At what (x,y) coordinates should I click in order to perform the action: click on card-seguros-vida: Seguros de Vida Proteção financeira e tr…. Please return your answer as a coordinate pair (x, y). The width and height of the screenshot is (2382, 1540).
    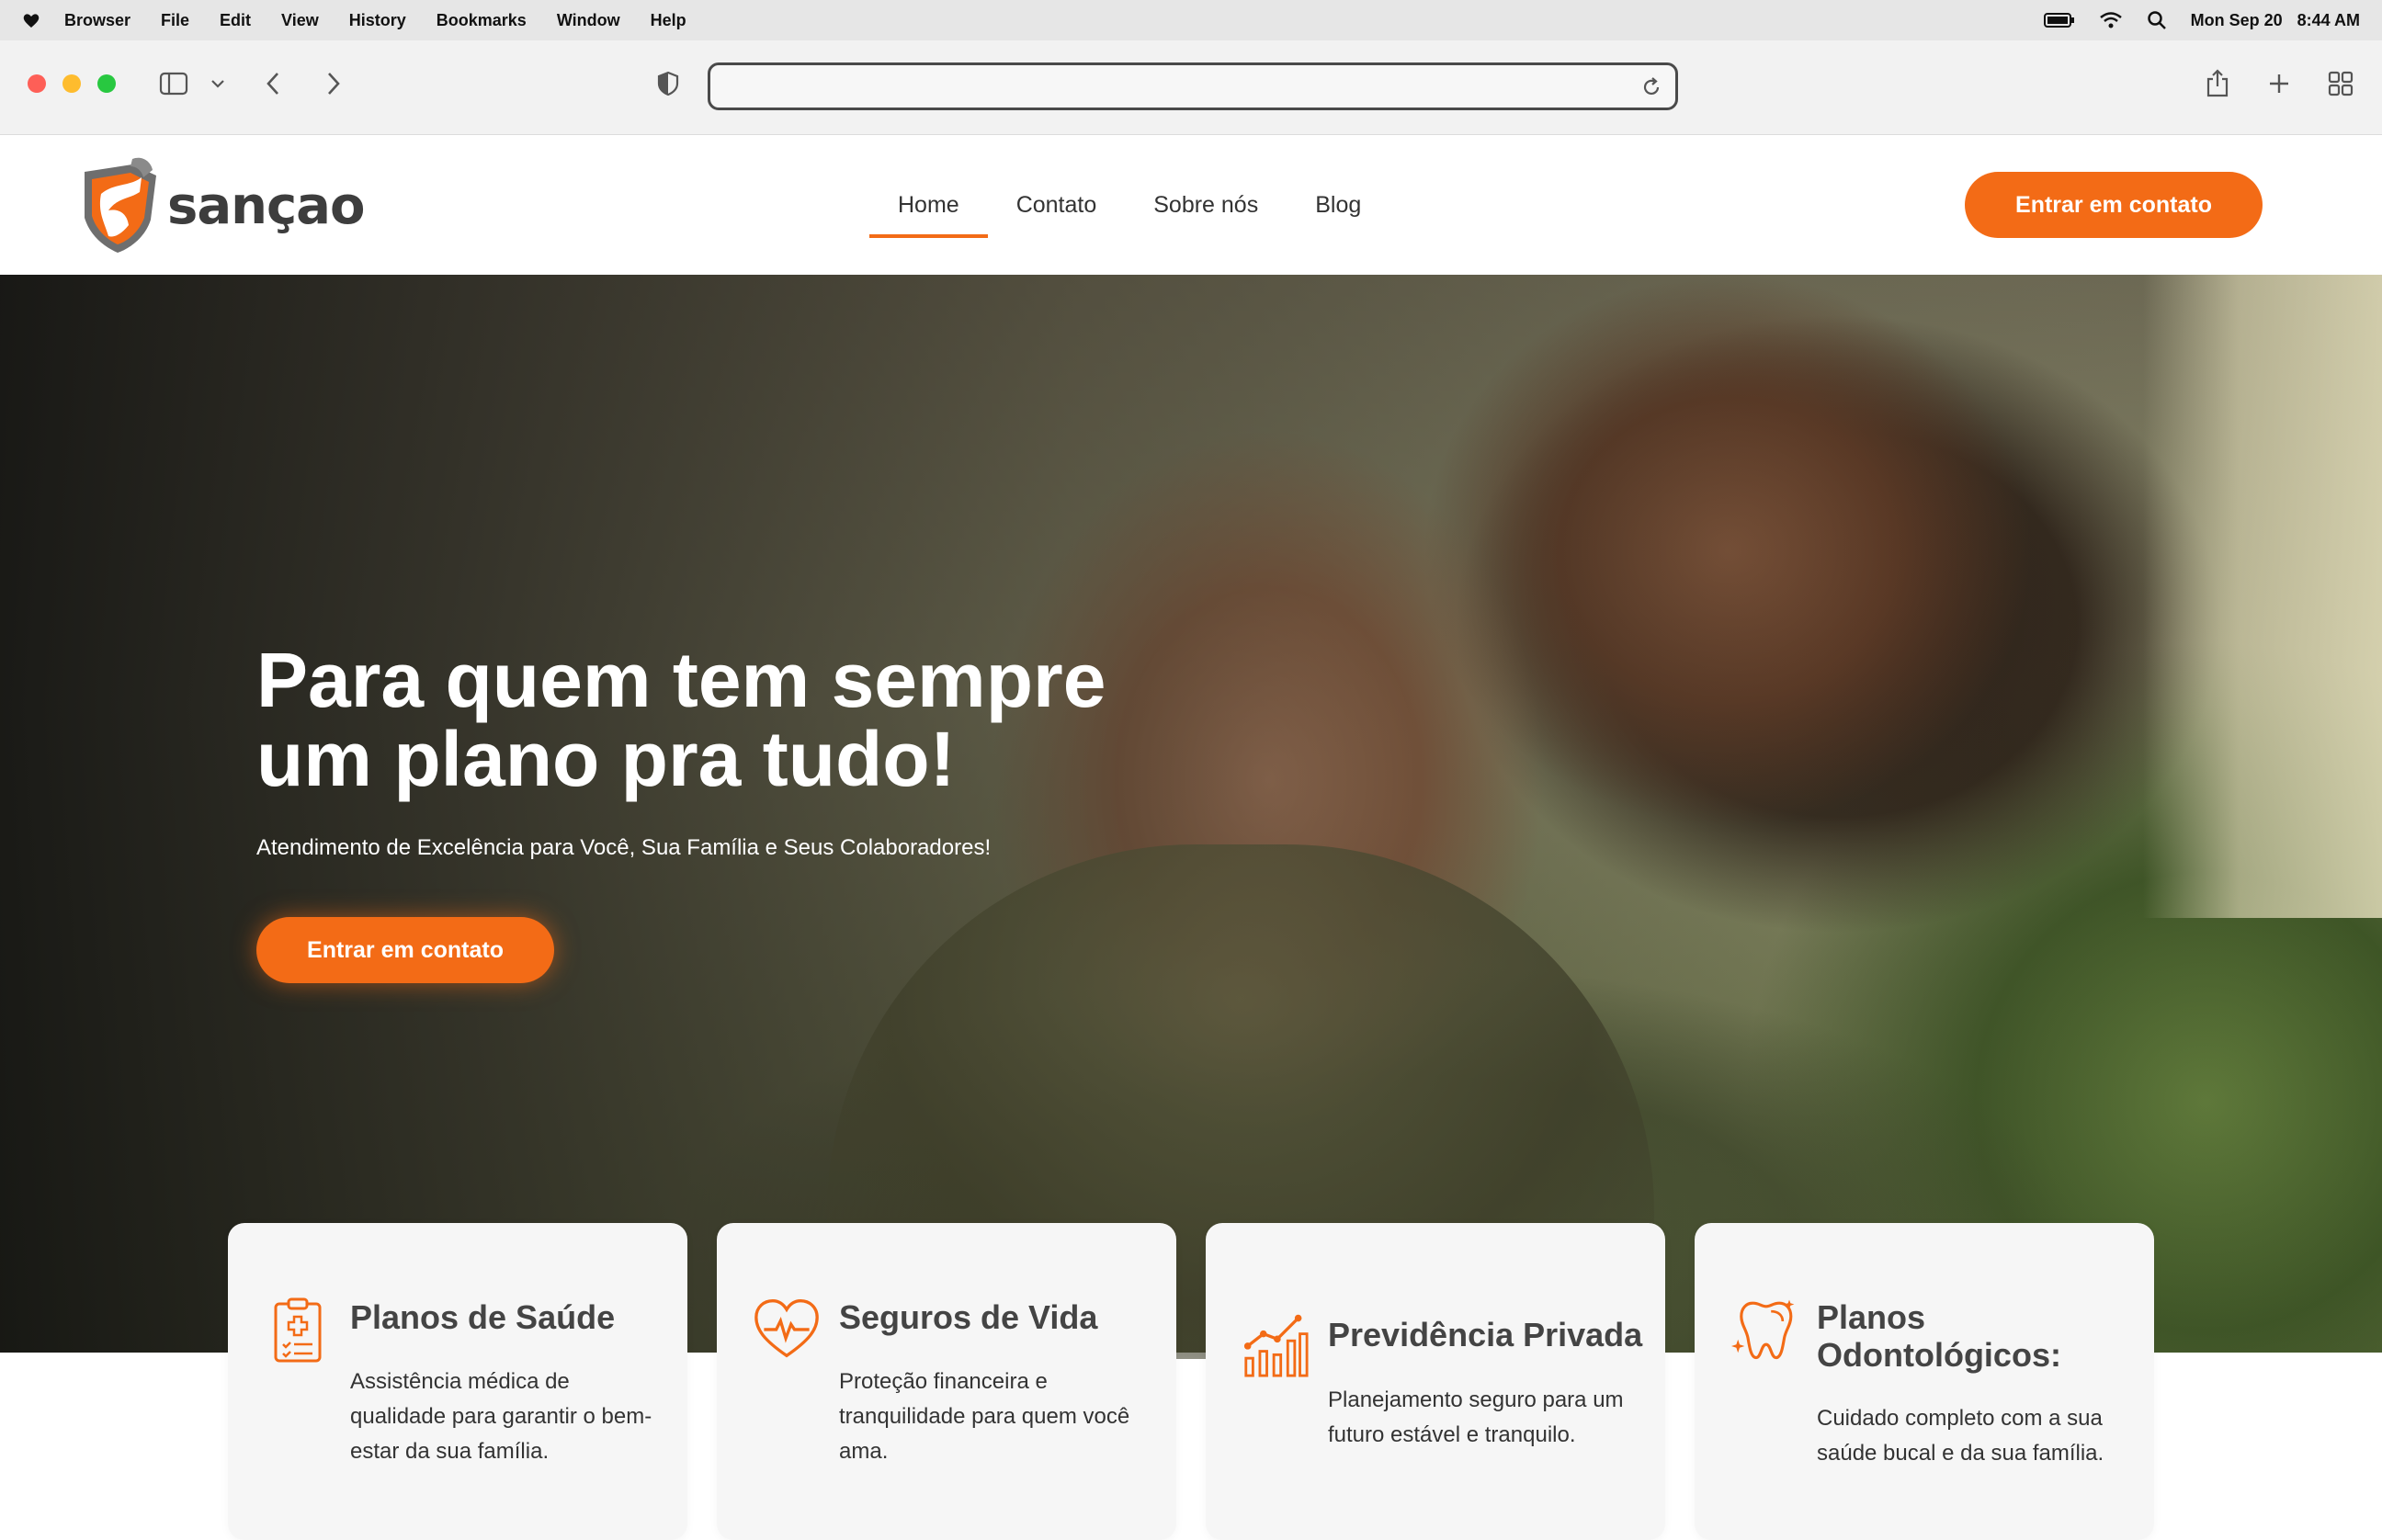
    Looking at the image, I should click on (947, 1381).